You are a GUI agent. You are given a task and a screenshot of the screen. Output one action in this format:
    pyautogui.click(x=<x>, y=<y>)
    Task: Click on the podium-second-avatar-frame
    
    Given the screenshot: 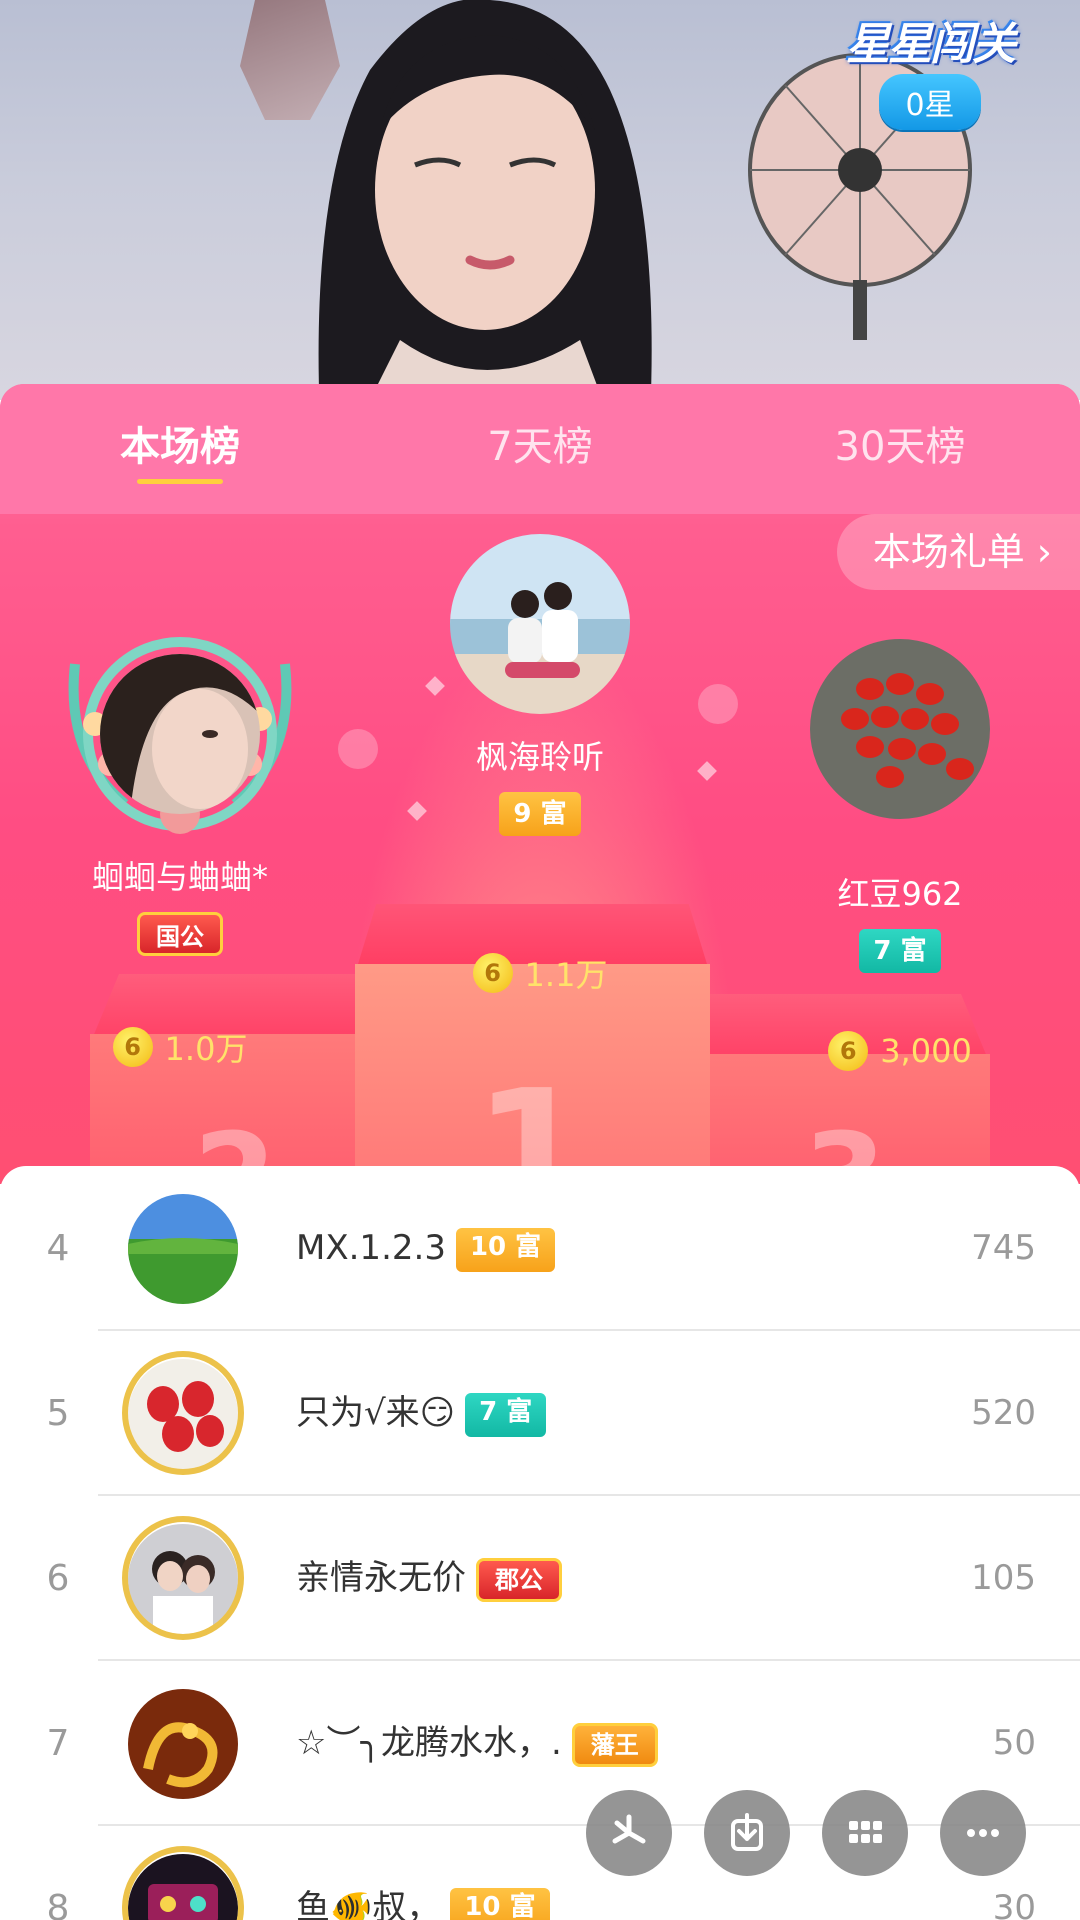 What is the action you would take?
    pyautogui.click(x=180, y=734)
    